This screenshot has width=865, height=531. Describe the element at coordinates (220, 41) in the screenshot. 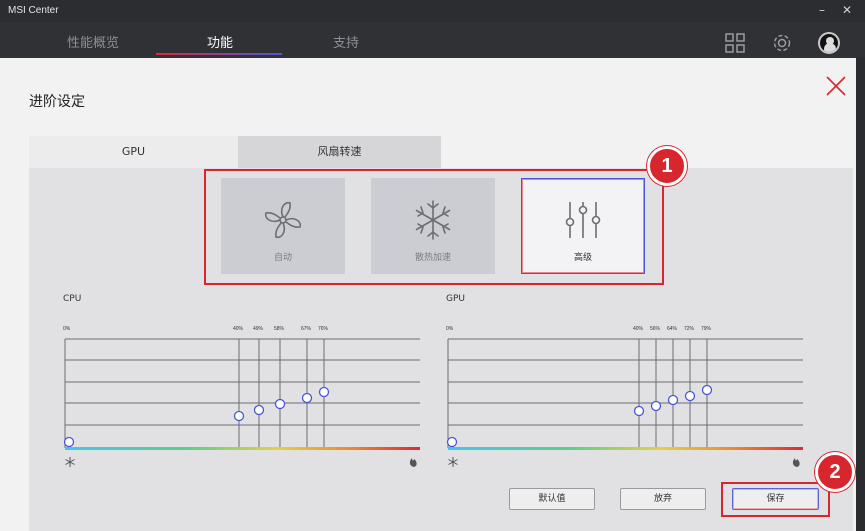

I see `nav-tab-features: 功能` at that location.